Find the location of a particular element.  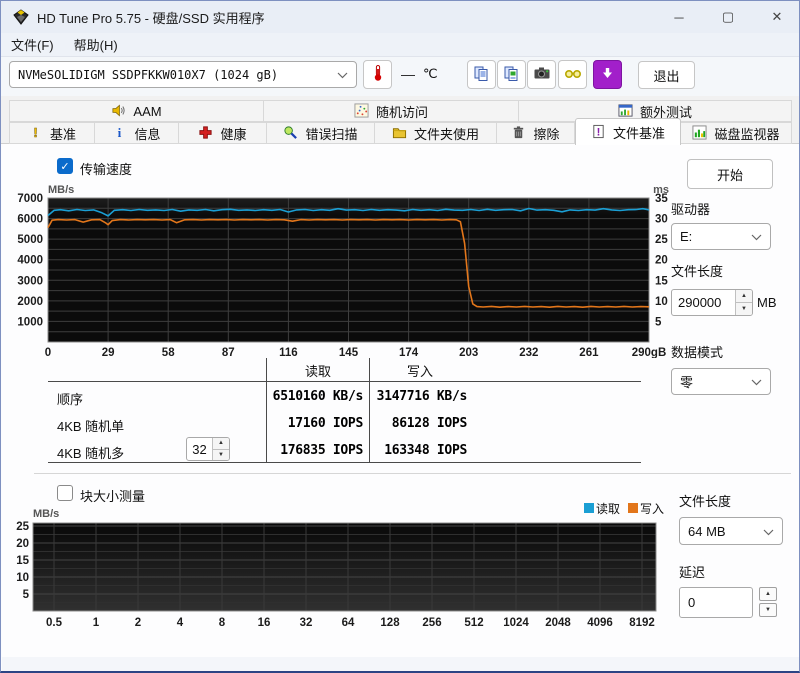

block-file-length-select: 64 MB is located at coordinates (731, 531).